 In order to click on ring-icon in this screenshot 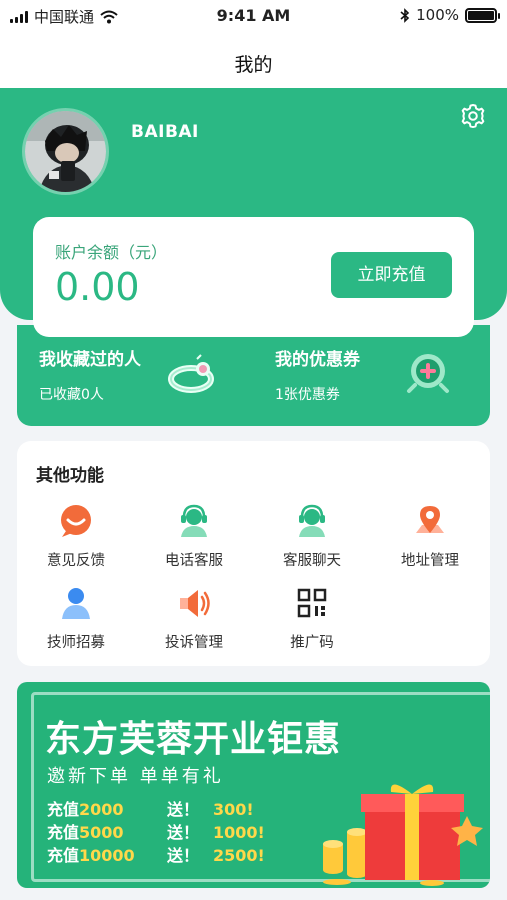, I will do `click(191, 373)`.